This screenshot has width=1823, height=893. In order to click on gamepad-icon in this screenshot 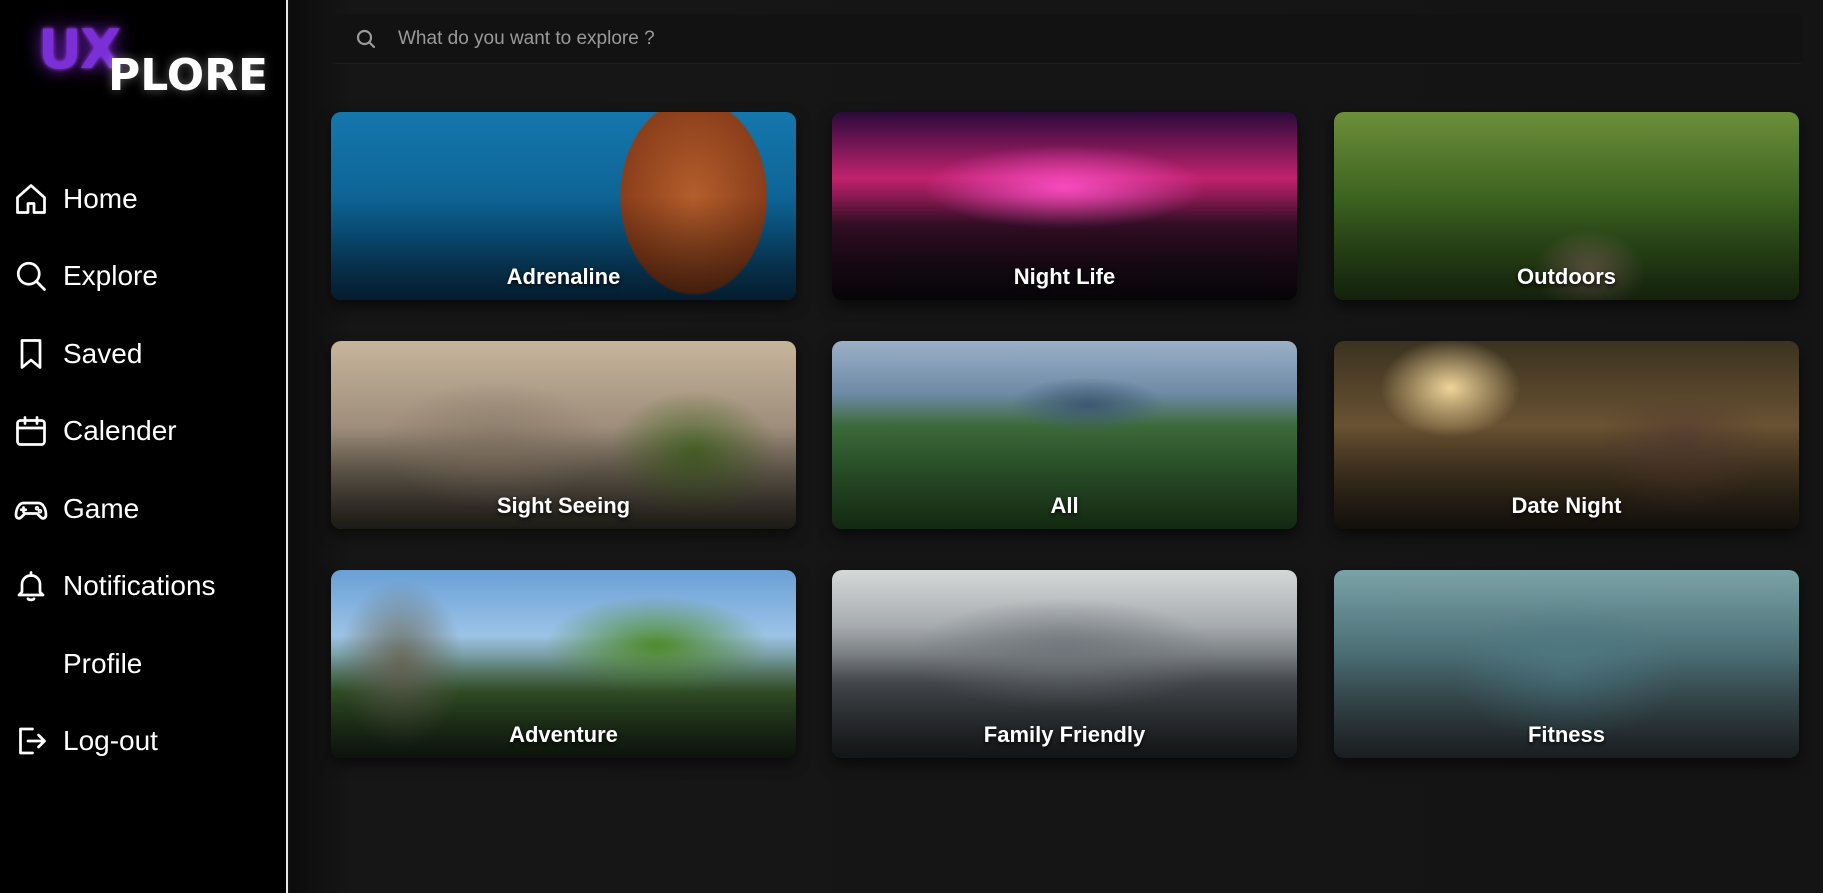, I will do `click(31, 509)`.